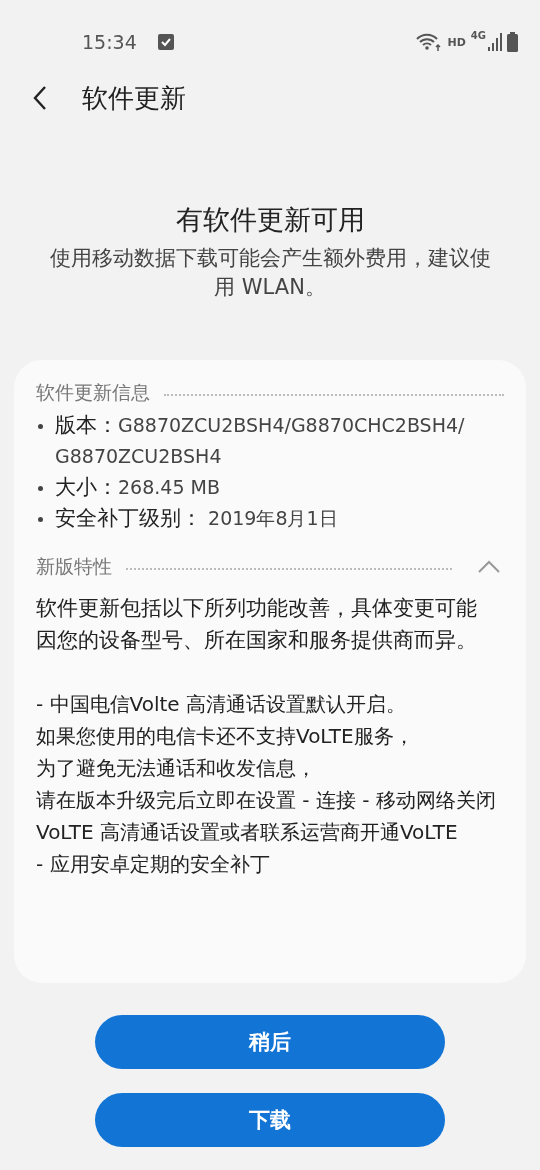 Image resolution: width=540 pixels, height=1170 pixels. What do you see at coordinates (225, 736) in the screenshot?
I see `feature-note: 如果您使用的电信卡还不支持VoLTE服务，` at bounding box center [225, 736].